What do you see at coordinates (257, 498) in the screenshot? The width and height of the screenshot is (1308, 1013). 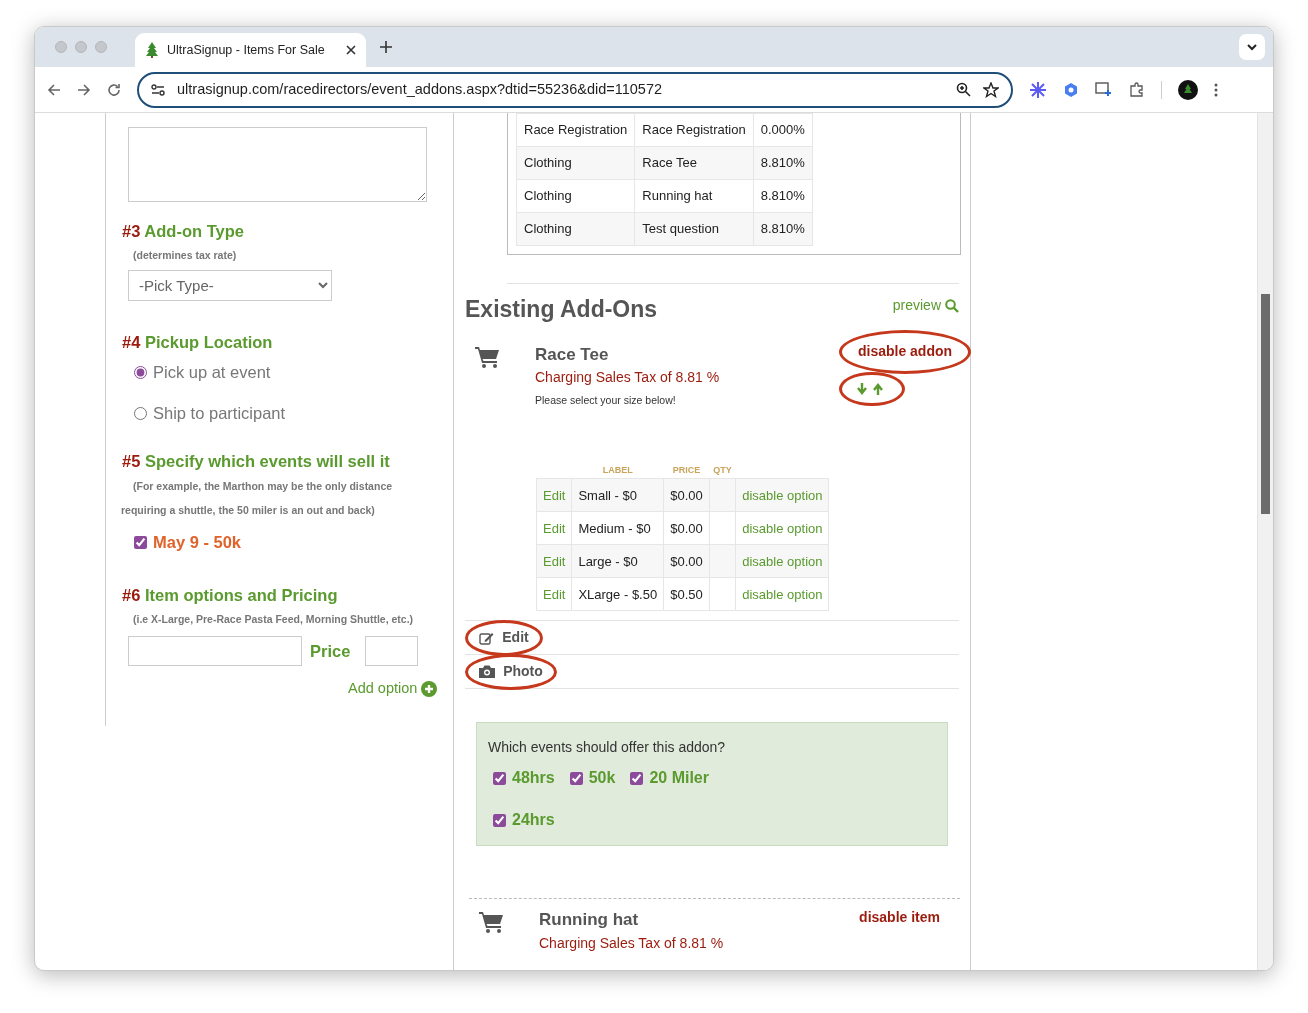 I see `hint-text: (For example, the Marthon may be the only distance requiring a shuttle, the 50 miler is an out and back)` at bounding box center [257, 498].